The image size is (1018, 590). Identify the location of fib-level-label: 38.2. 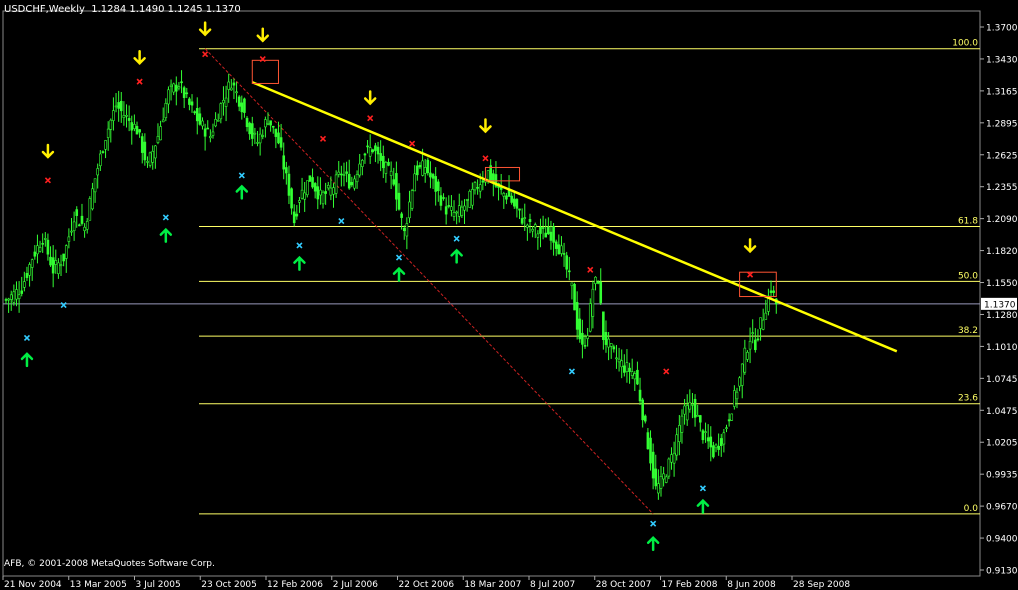
(968, 331).